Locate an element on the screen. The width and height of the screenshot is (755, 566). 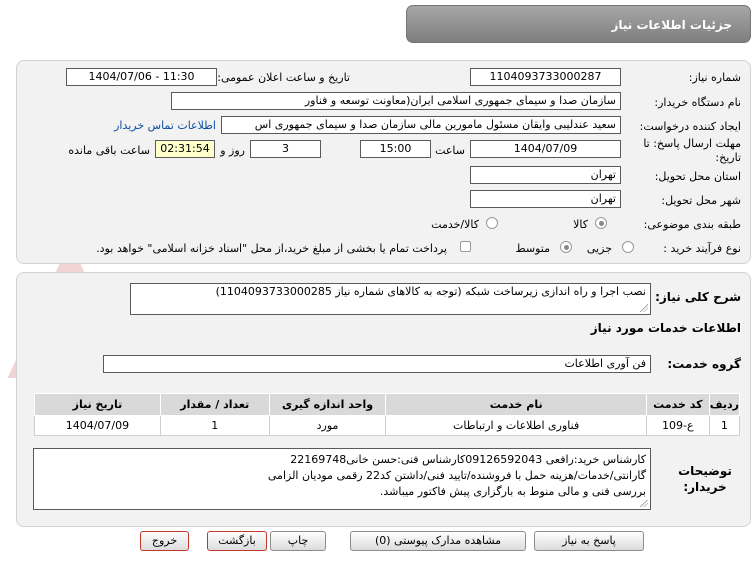
process-minor-label: جزیی is located at coordinates (599, 248).